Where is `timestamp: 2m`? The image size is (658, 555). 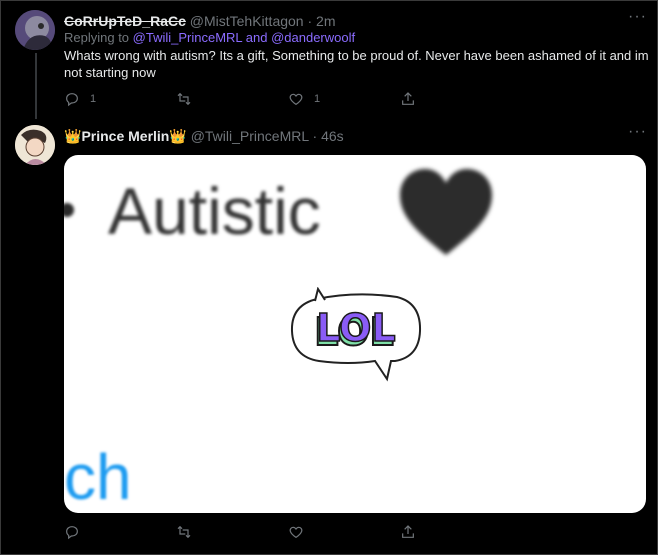 timestamp: 2m is located at coordinates (325, 21).